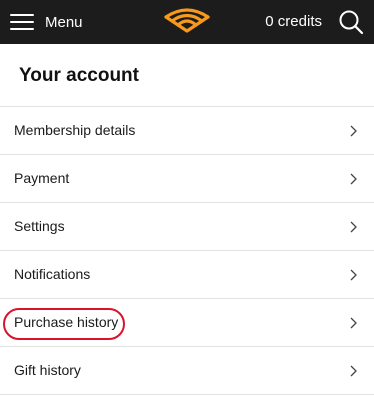 This screenshot has width=374, height=400. I want to click on list-item-label: Notifications, so click(52, 274).